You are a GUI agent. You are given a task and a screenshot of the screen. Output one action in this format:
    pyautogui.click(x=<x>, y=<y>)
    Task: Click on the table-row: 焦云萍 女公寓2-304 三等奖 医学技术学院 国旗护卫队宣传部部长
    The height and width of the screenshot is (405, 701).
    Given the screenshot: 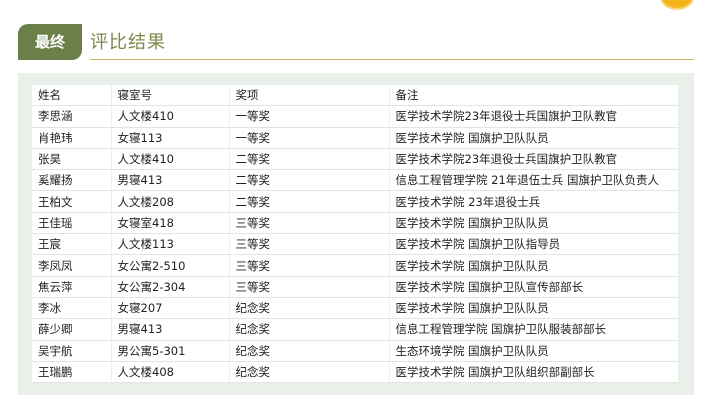 What is the action you would take?
    pyautogui.click(x=355, y=287)
    